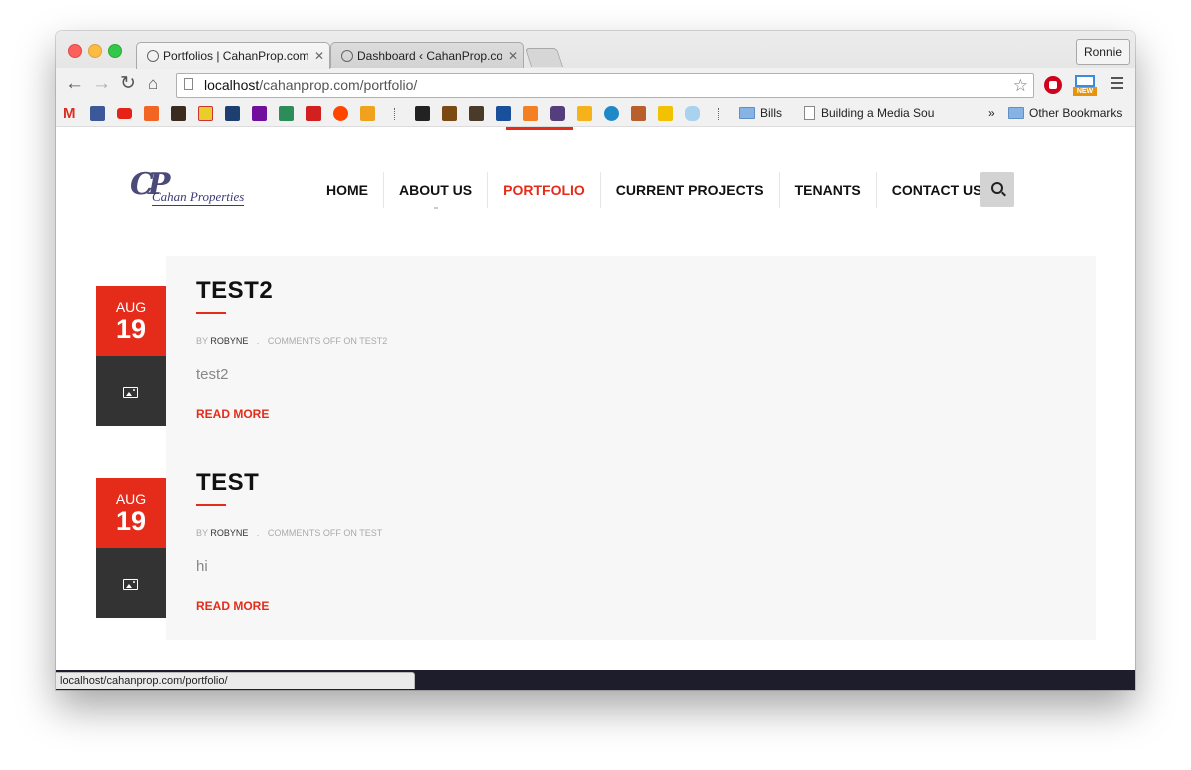  I want to click on monkey-icon, so click(638, 113).